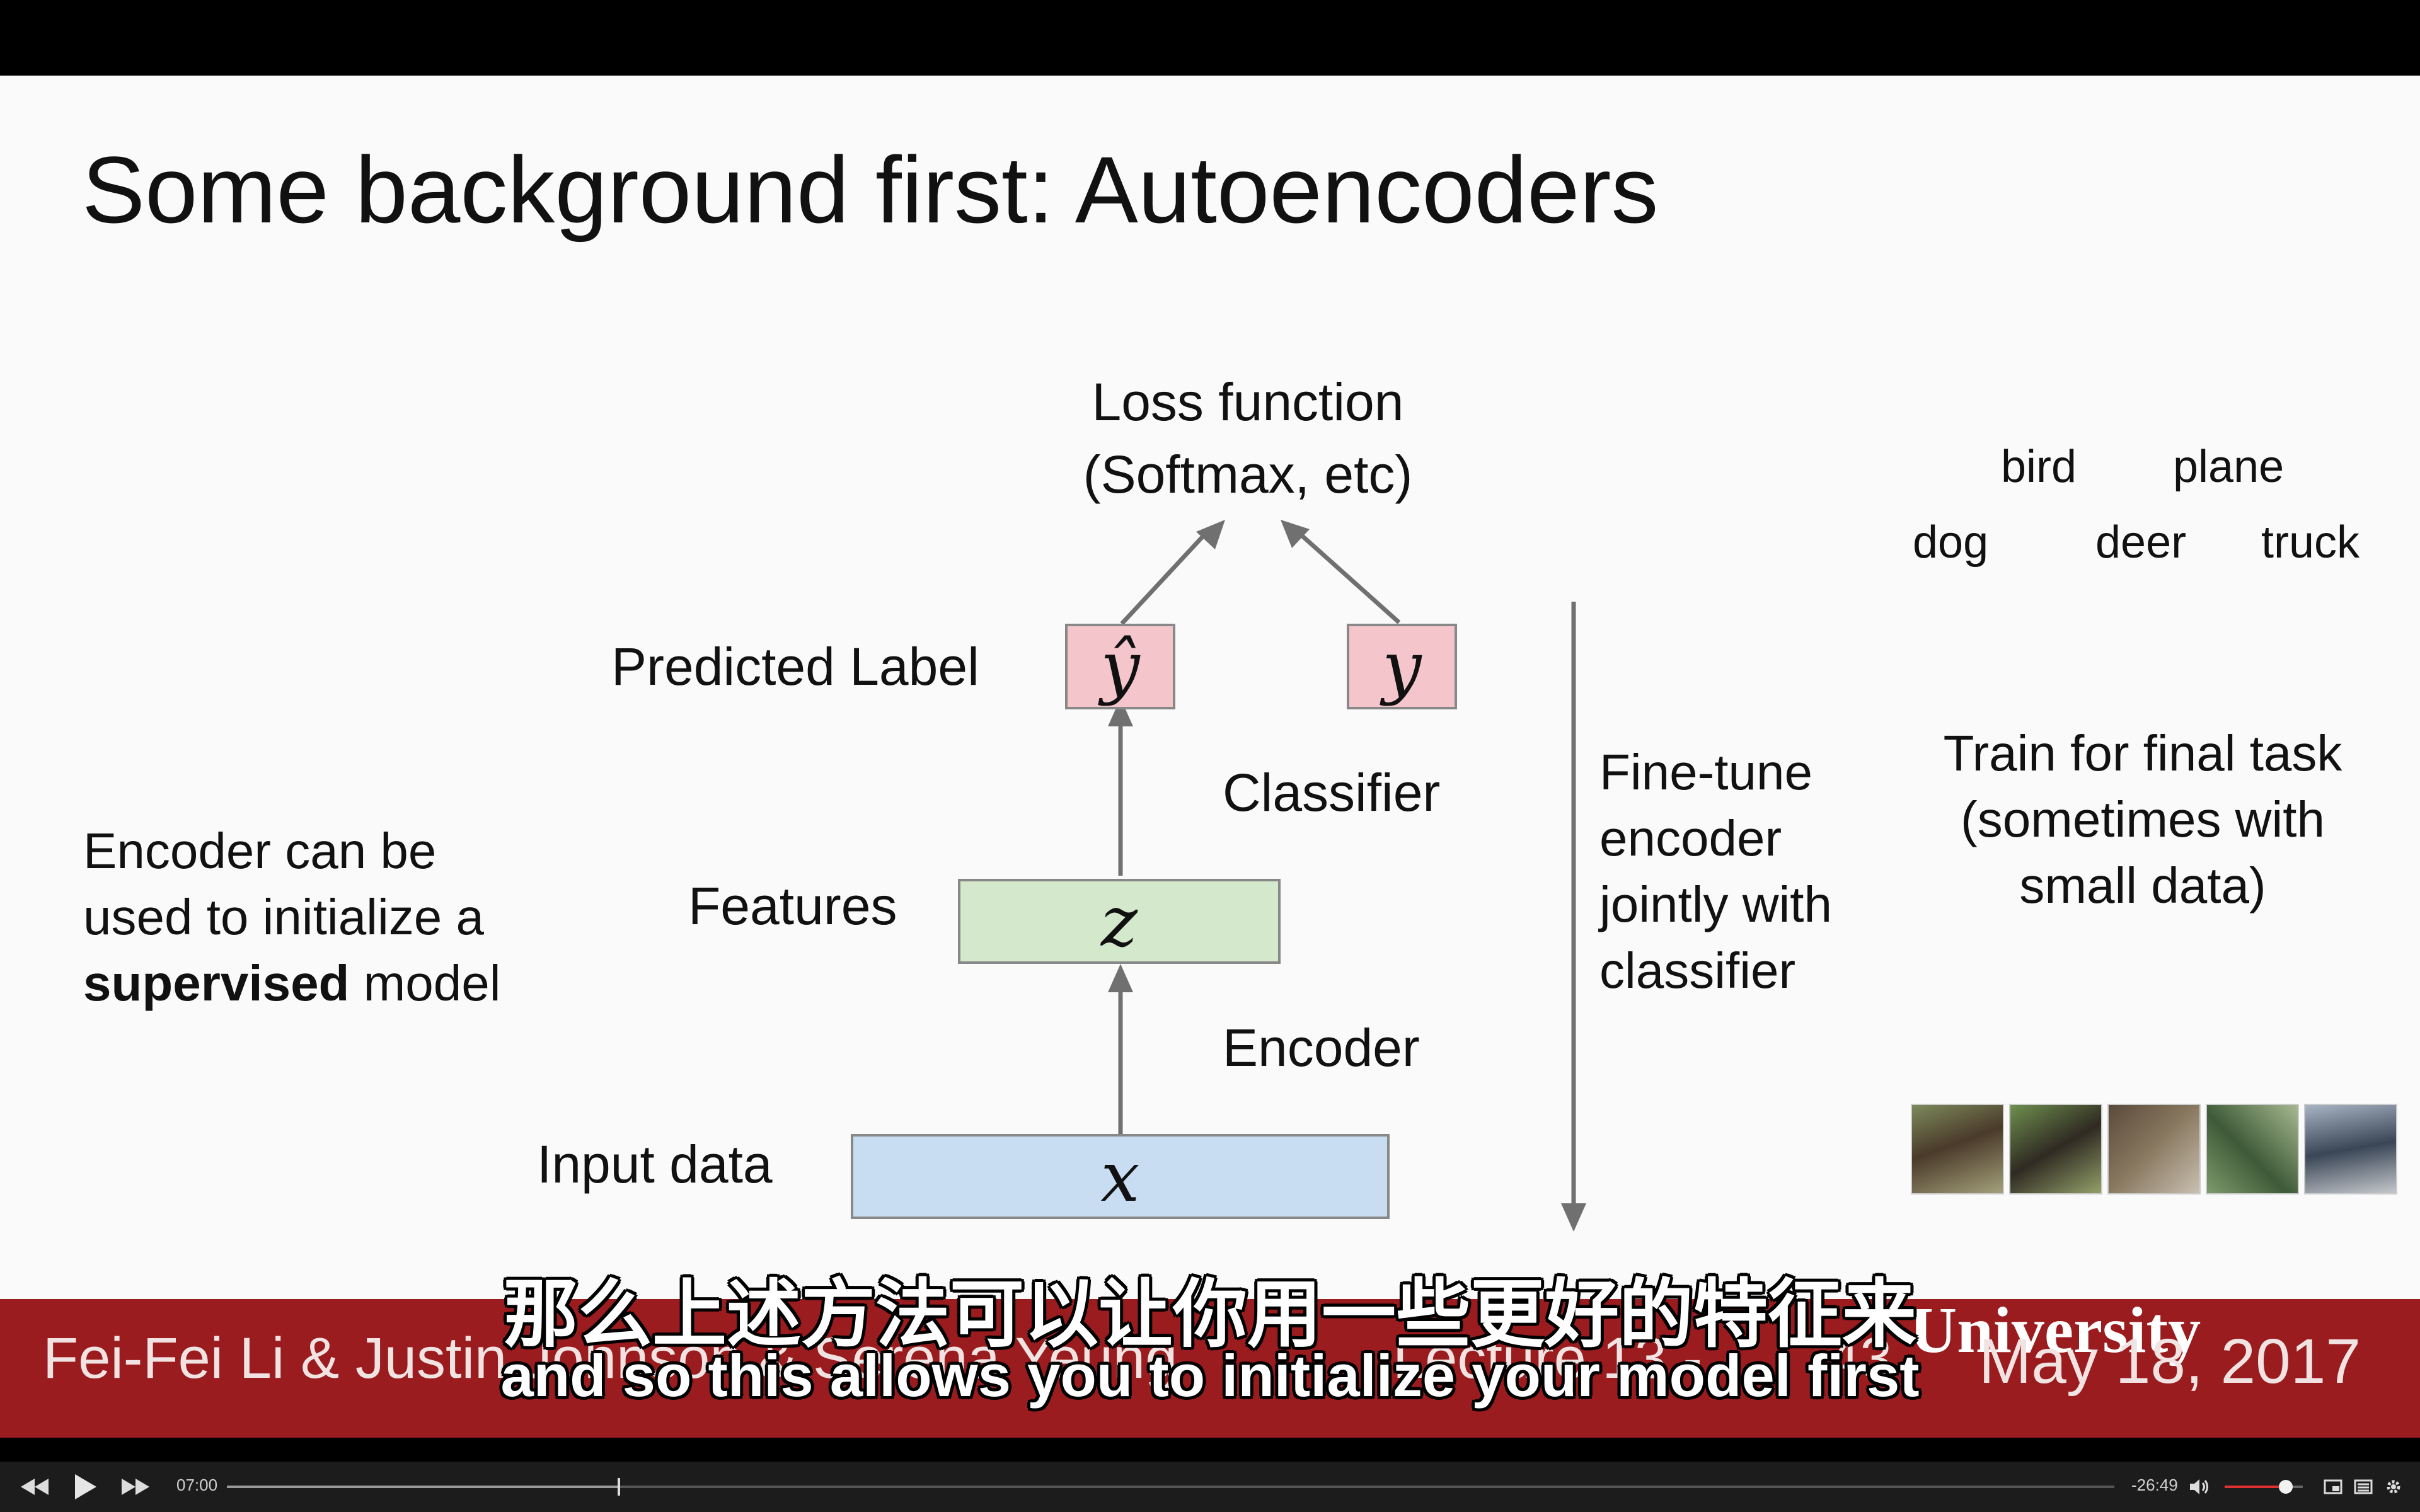 Image resolution: width=2420 pixels, height=1512 pixels. What do you see at coordinates (1170, 1487) in the screenshot?
I see `progress-bar` at bounding box center [1170, 1487].